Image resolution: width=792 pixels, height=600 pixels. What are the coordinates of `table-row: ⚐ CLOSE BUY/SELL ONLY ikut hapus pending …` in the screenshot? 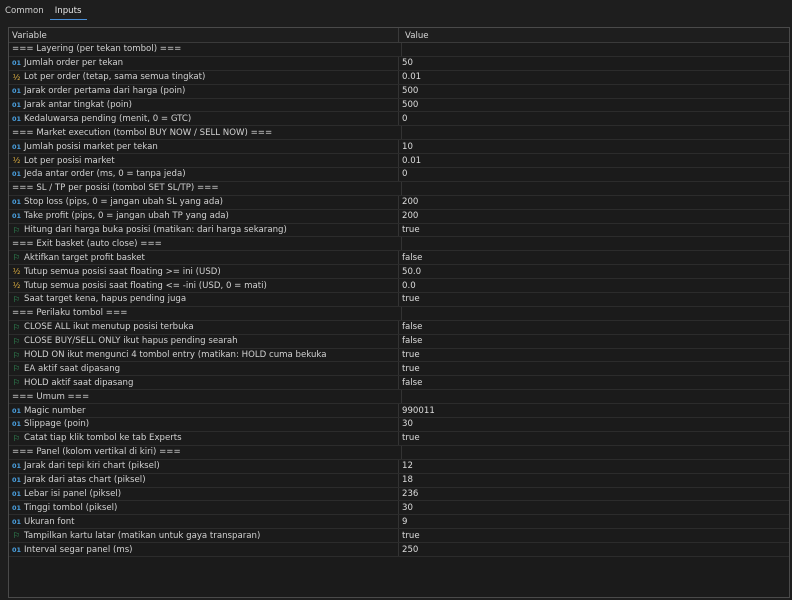 It's located at (399, 341).